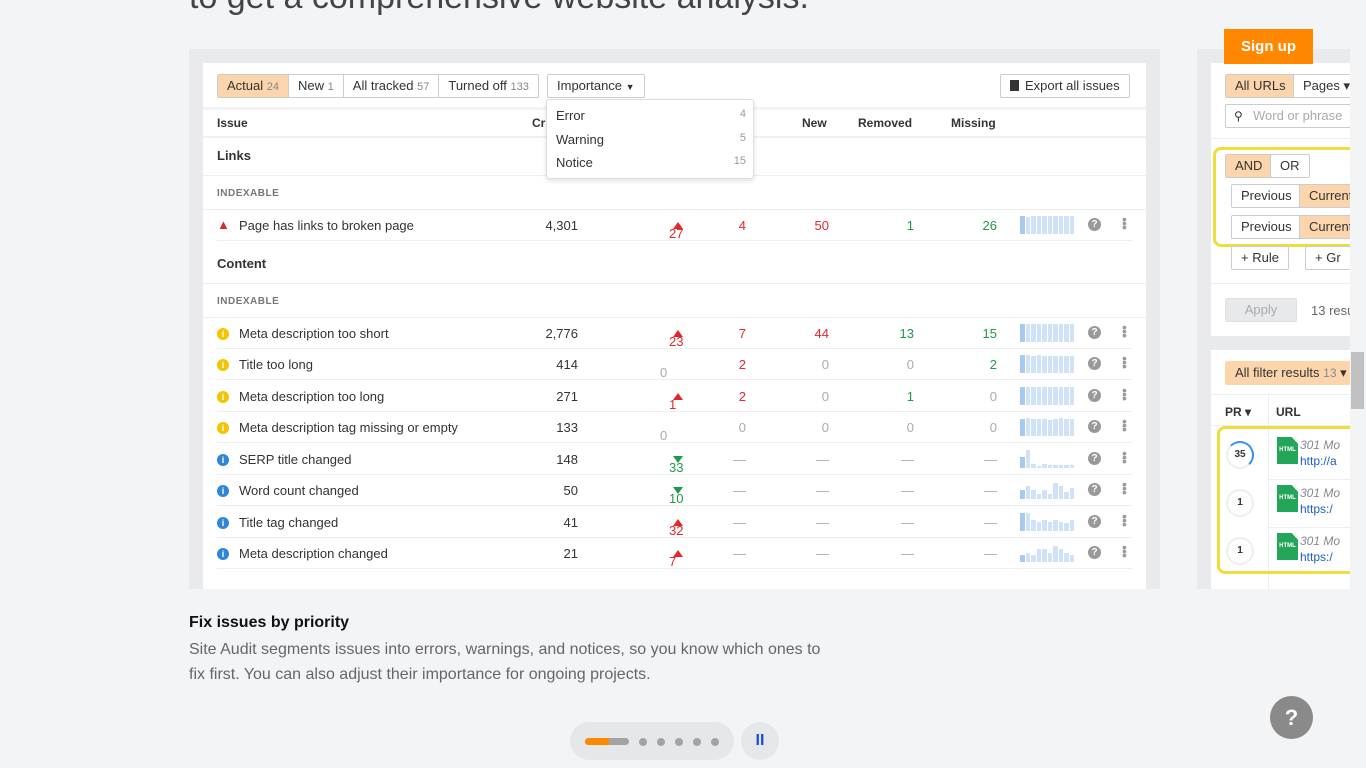 Image resolution: width=1366 pixels, height=768 pixels. What do you see at coordinates (314, 333) in the screenshot?
I see `issue-name: Meta description too short` at bounding box center [314, 333].